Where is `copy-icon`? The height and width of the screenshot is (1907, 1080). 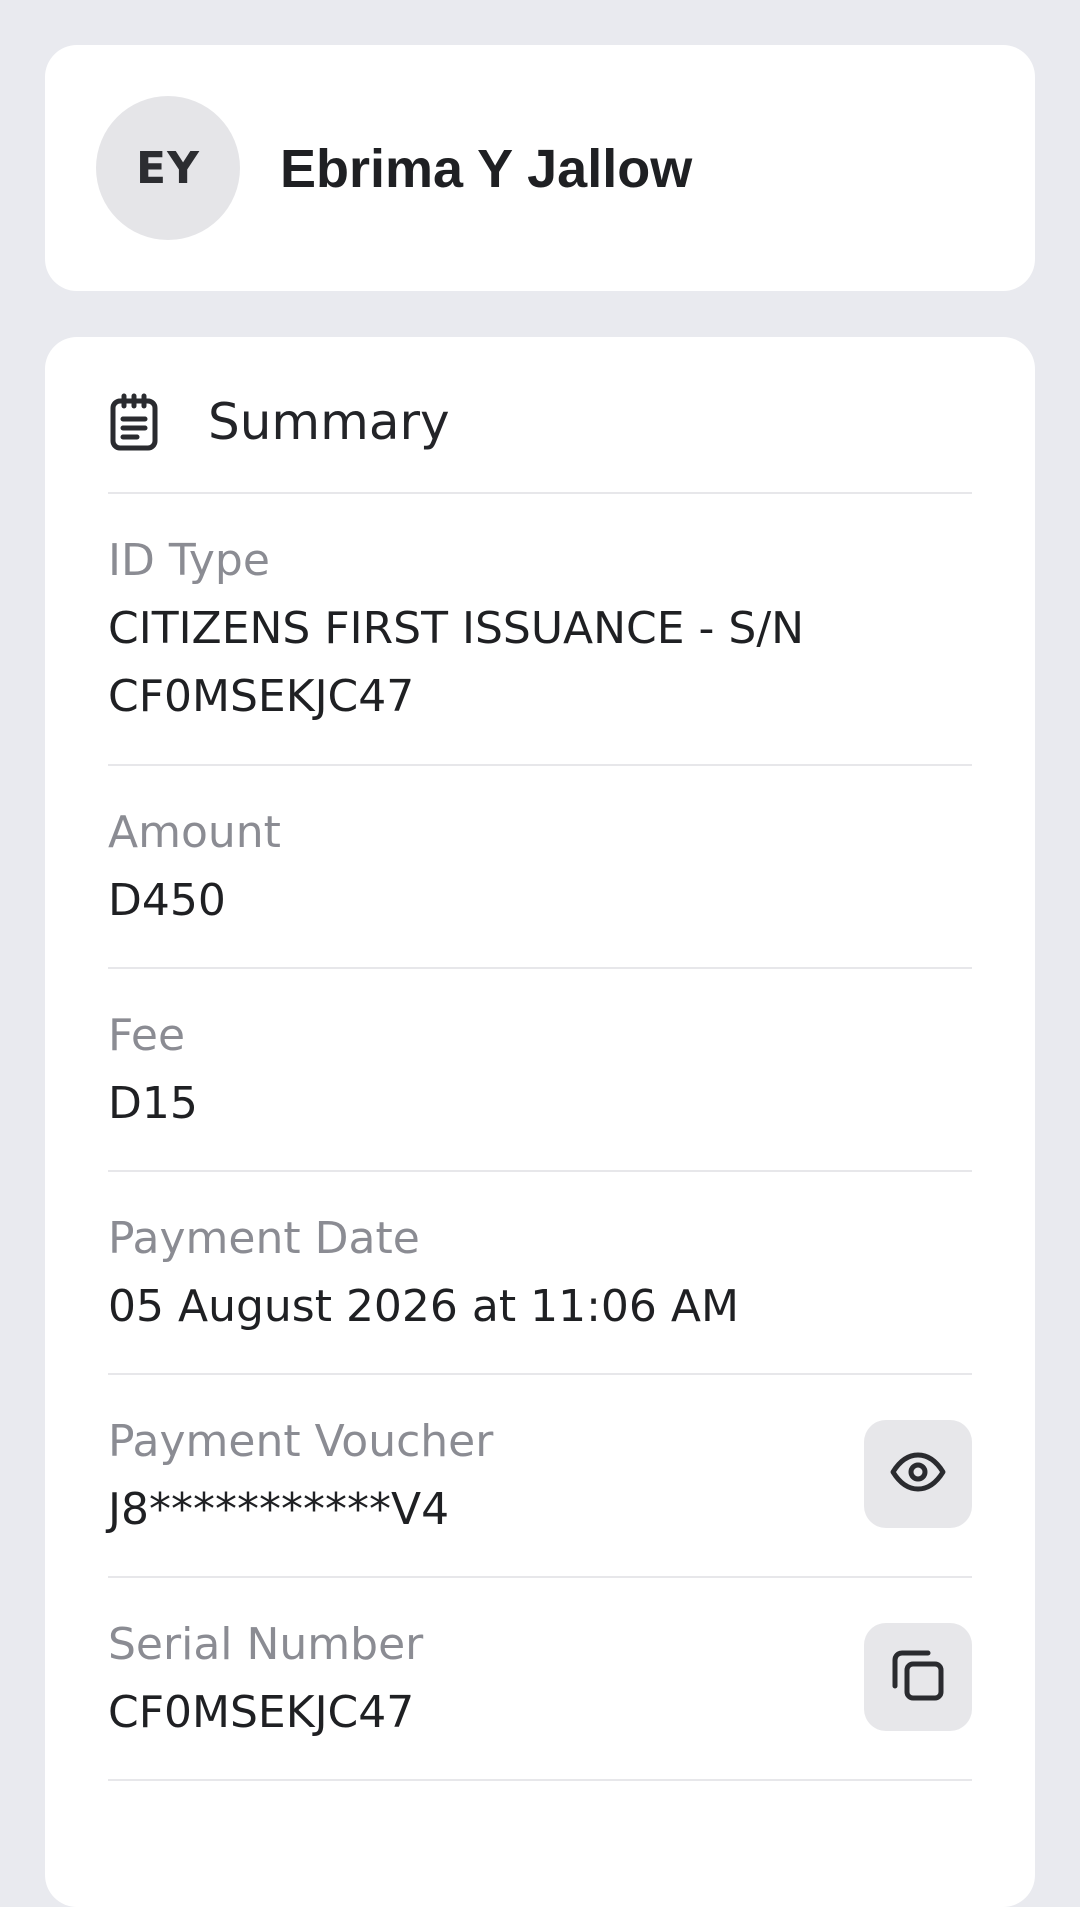
copy-icon is located at coordinates (918, 1677).